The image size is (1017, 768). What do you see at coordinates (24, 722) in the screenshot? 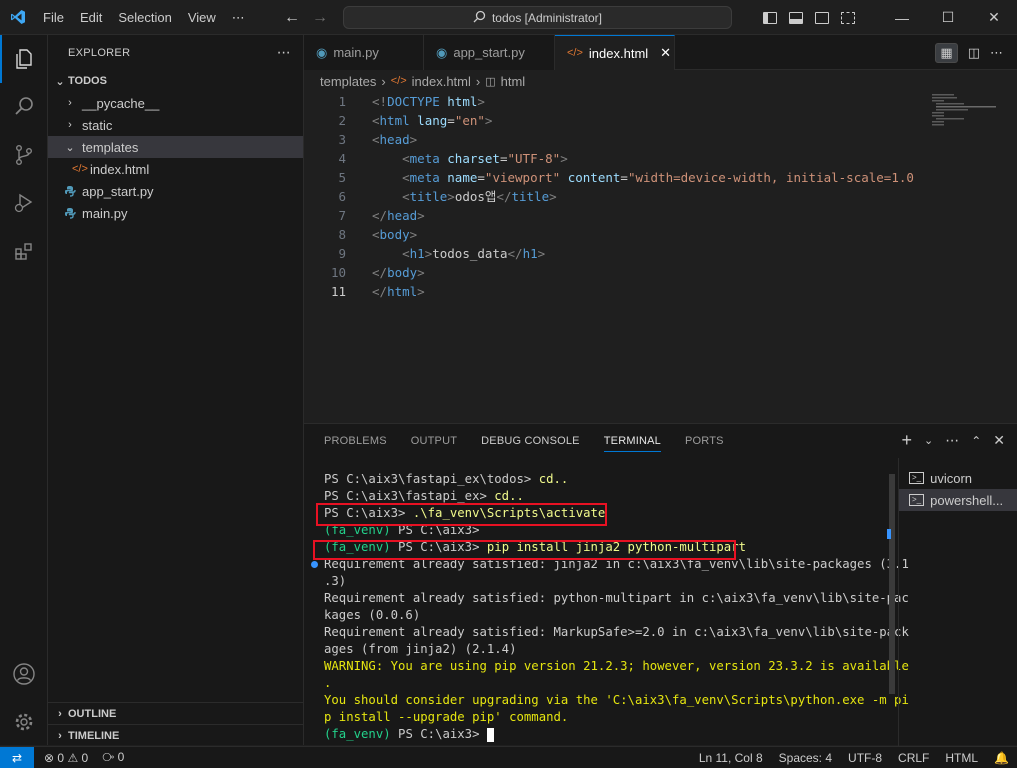
I see `manage-gear-icon` at bounding box center [24, 722].